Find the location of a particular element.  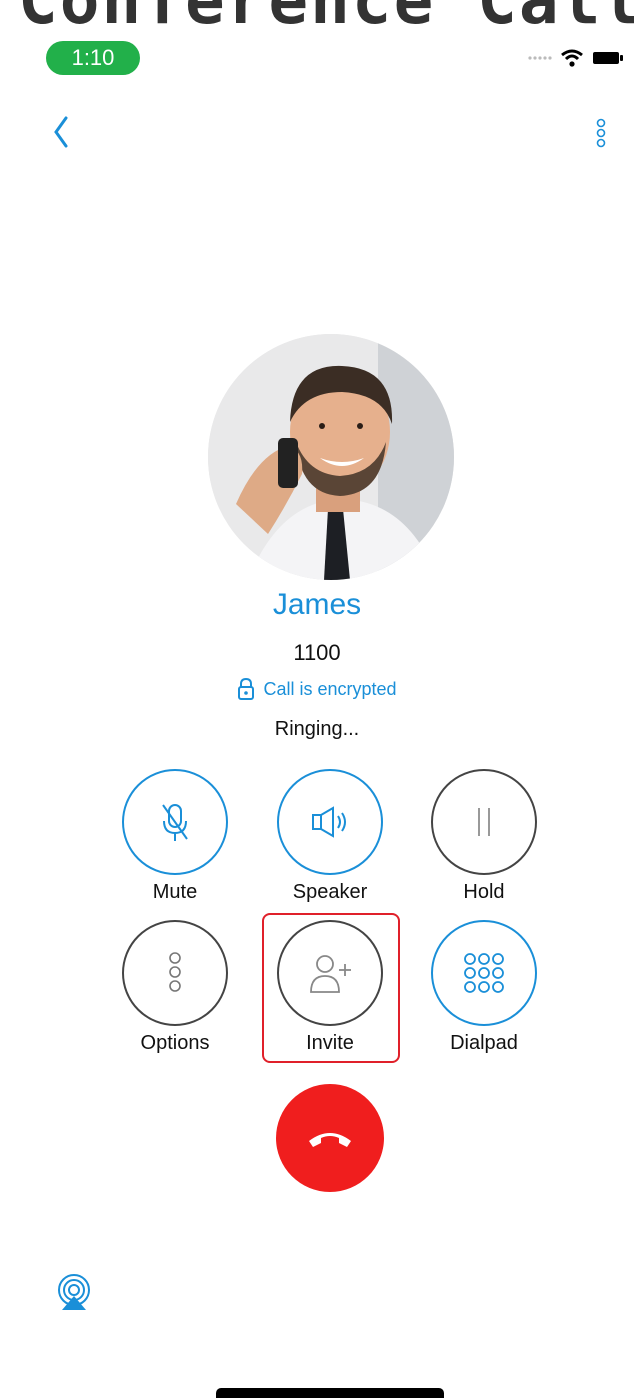

wifi-icon is located at coordinates (572, 58).